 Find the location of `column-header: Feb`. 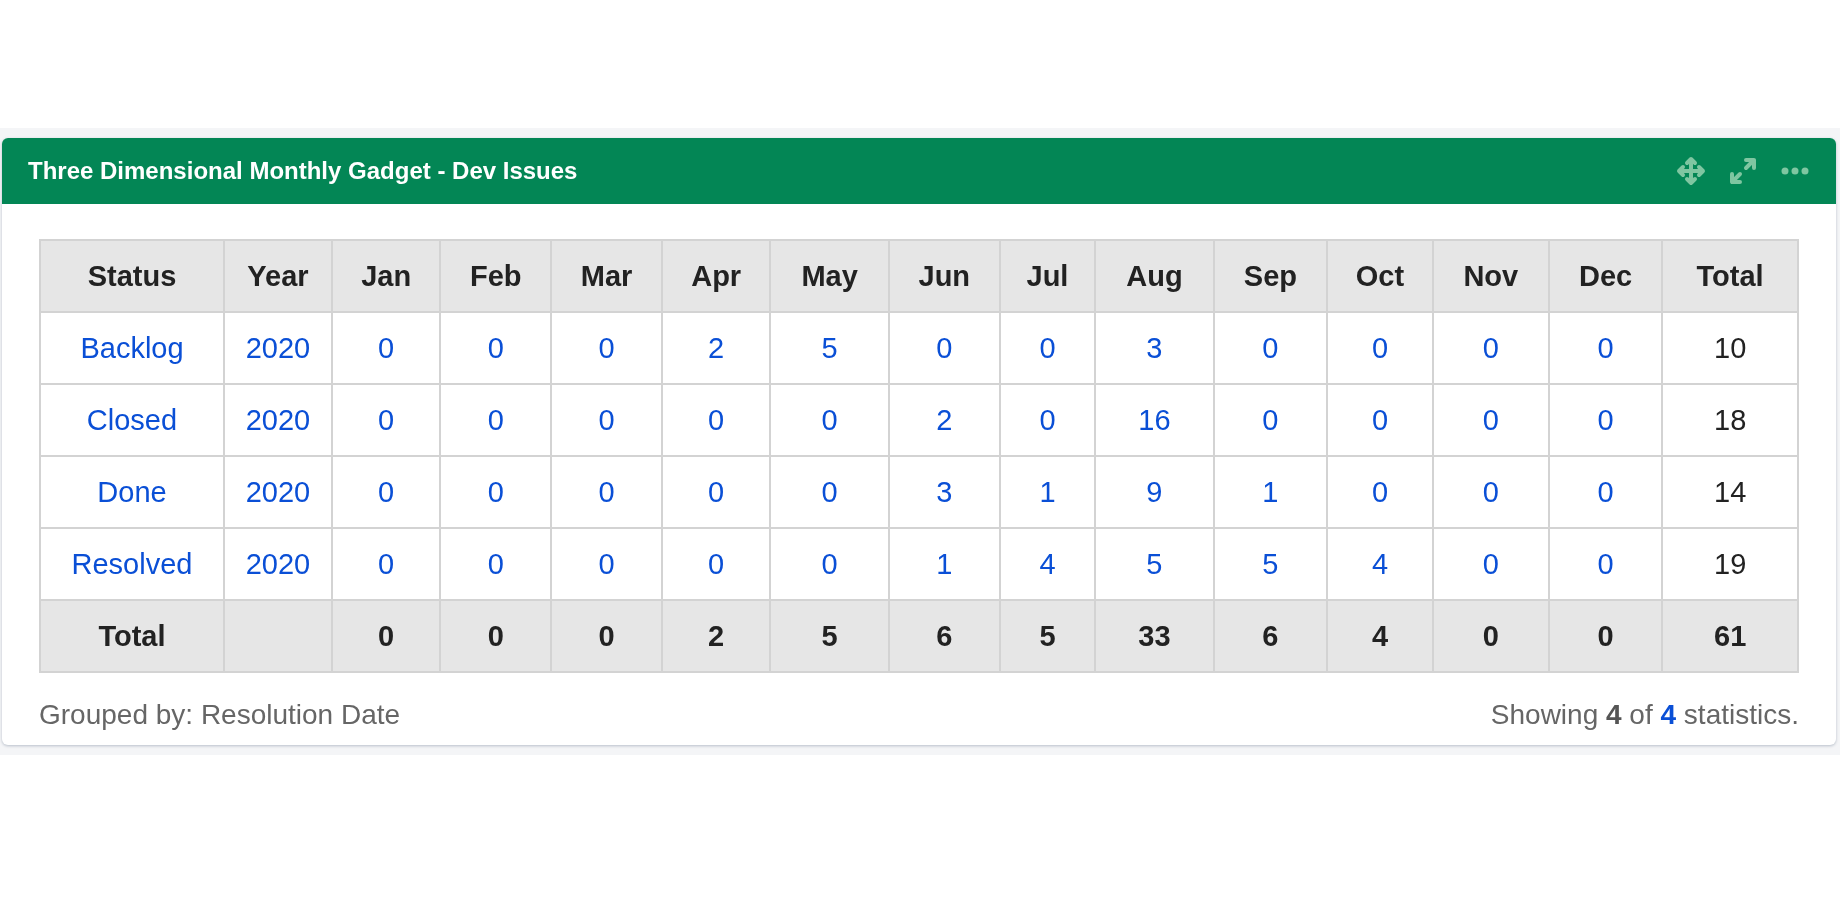

column-header: Feb is located at coordinates (496, 276).